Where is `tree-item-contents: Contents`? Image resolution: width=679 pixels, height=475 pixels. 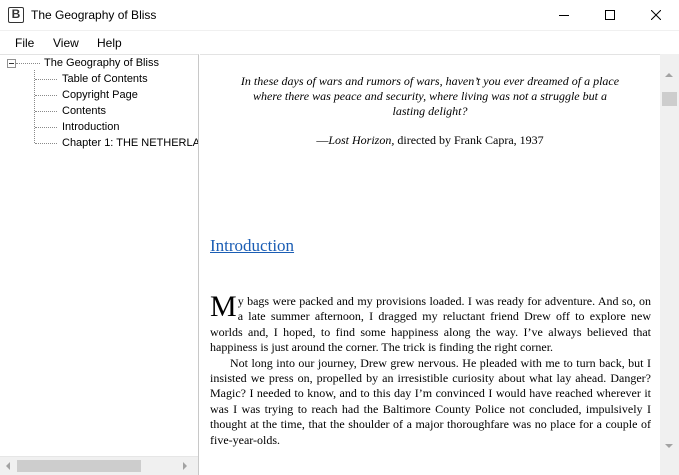 tree-item-contents: Contents is located at coordinates (84, 111).